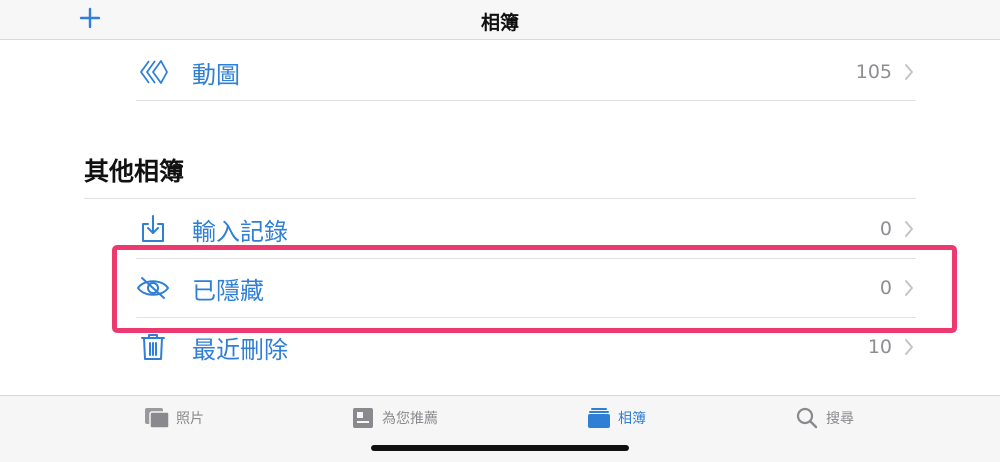  Describe the element at coordinates (873, 72) in the screenshot. I see `album-count: 105` at that location.